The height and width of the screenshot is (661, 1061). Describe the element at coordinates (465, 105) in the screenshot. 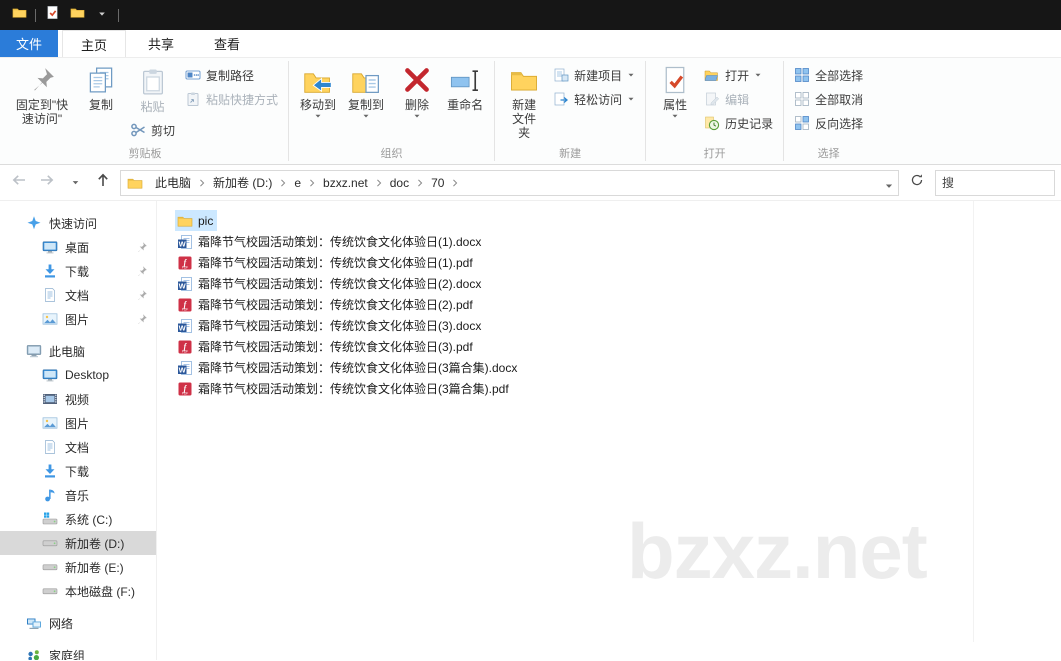

I see `rename-label: 重命名` at that location.